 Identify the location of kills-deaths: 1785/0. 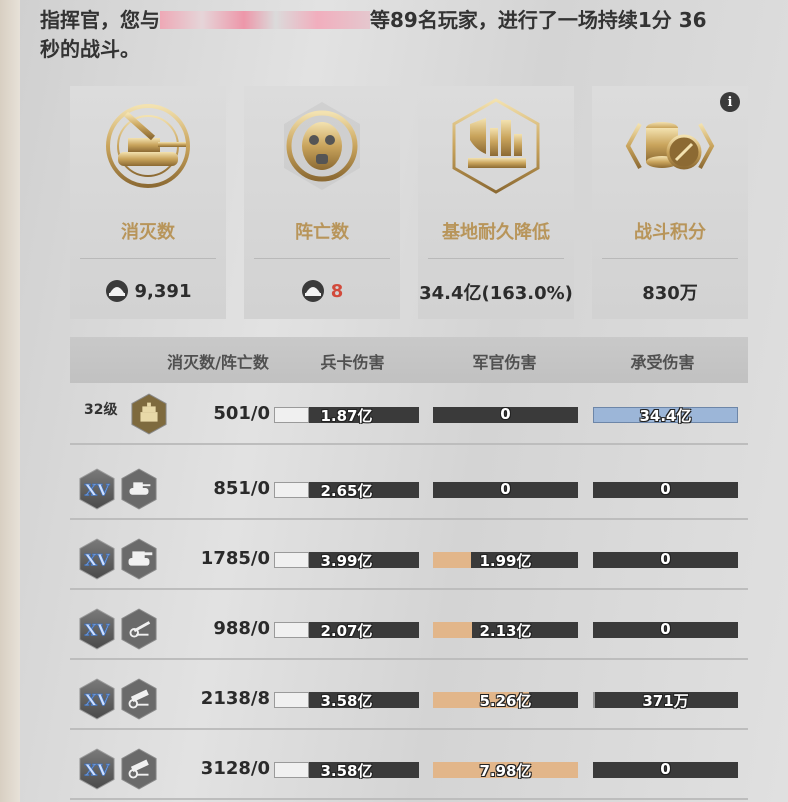
(235, 558).